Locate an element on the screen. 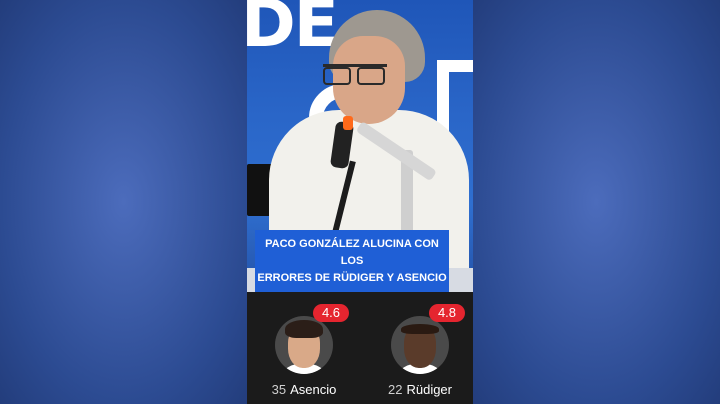 This screenshot has height=404, width=720. player-label: 22 Rüdiger is located at coordinates (420, 390).